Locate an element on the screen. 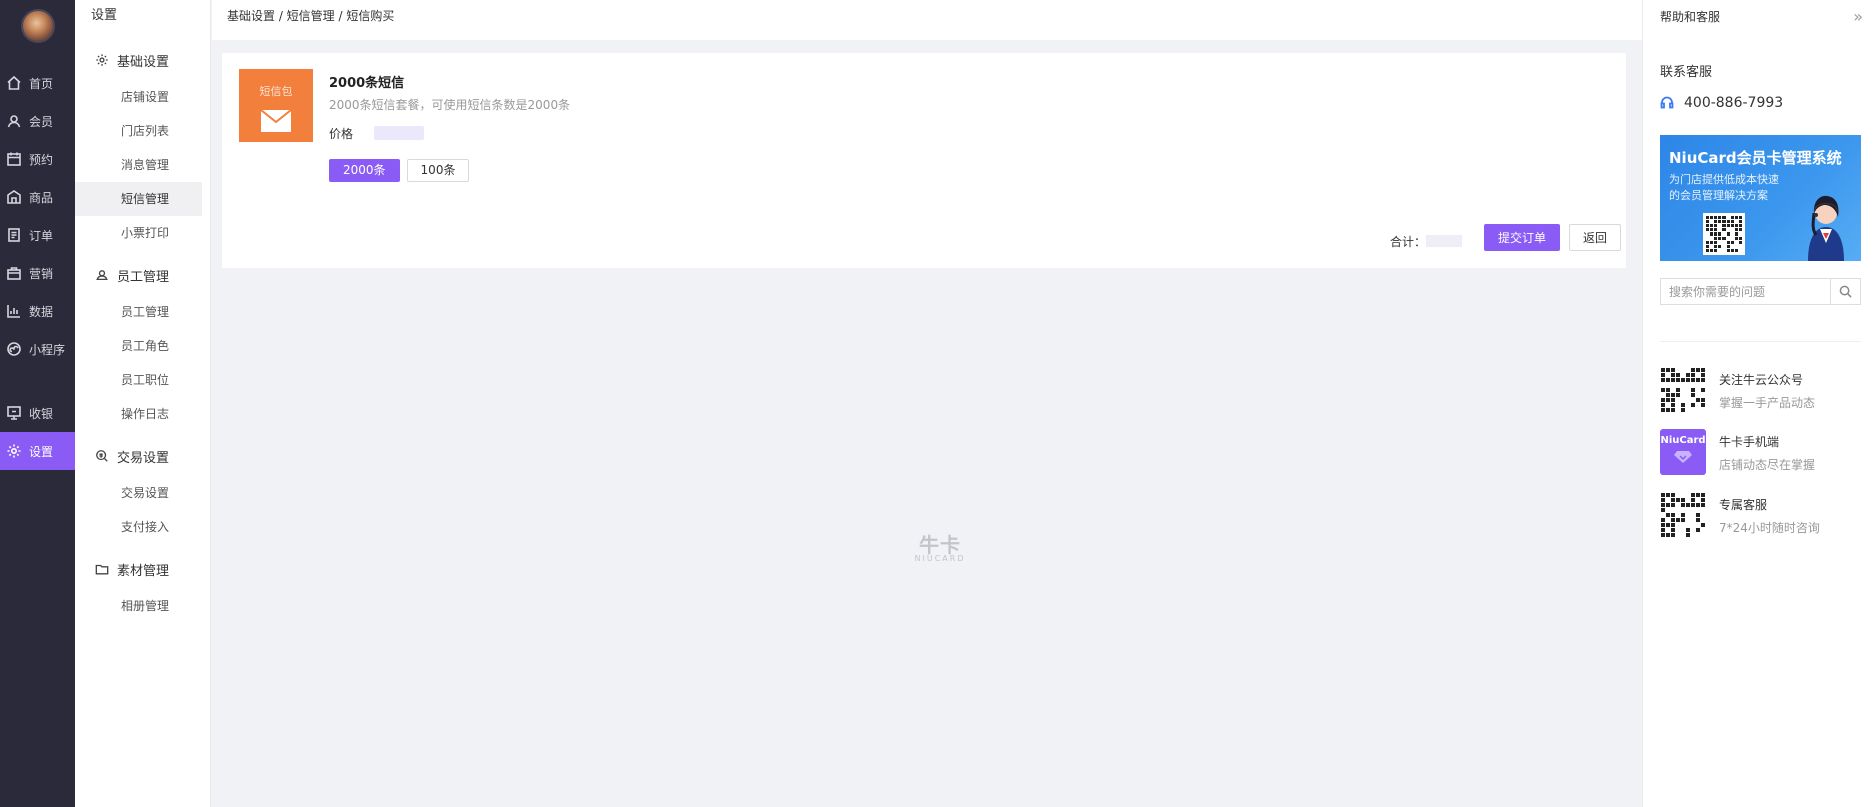  nav-item-mini-program: 小程序 is located at coordinates (37, 349).